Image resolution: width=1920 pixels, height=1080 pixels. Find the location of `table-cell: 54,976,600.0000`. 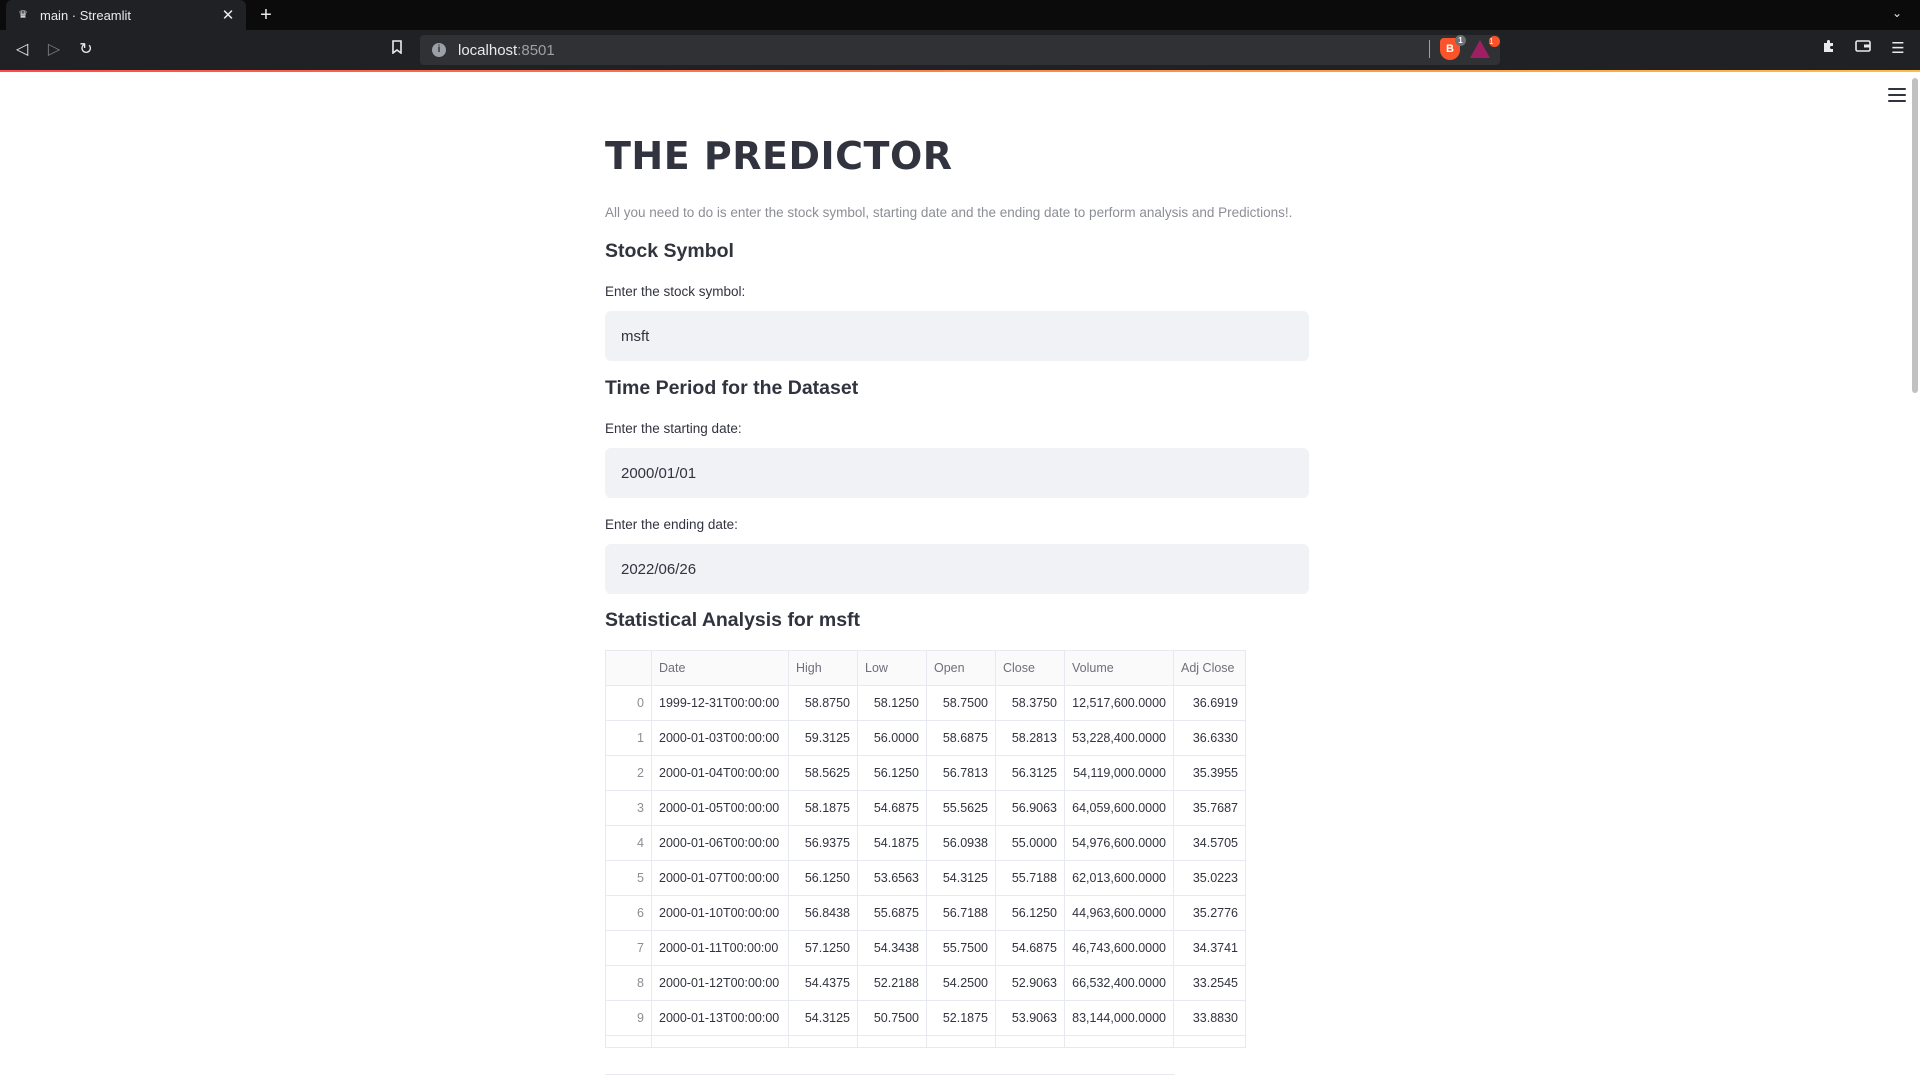

table-cell: 54,976,600.0000 is located at coordinates (1119, 843).